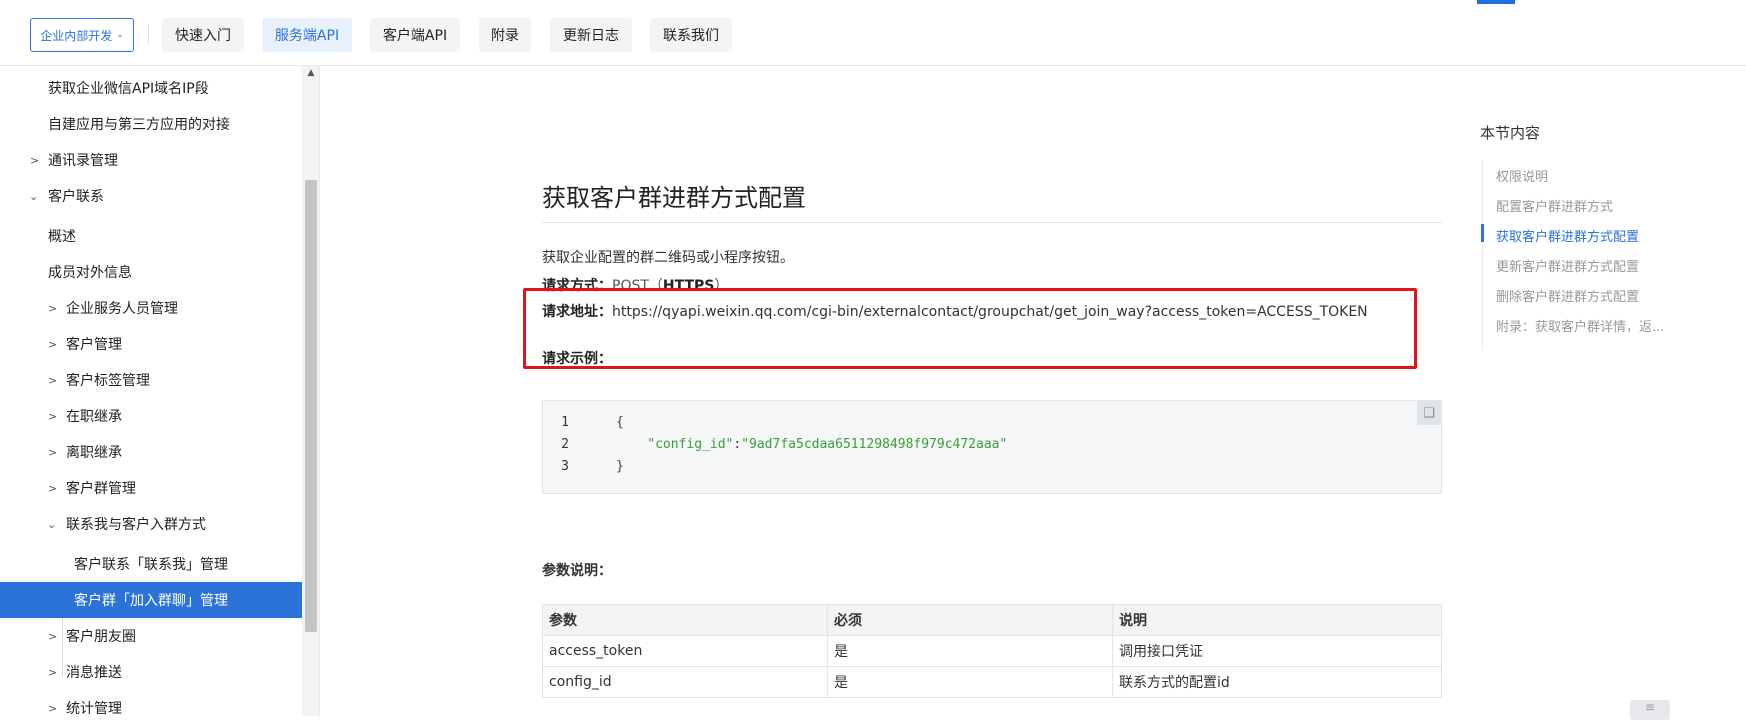 Image resolution: width=1746 pixels, height=720 pixels. Describe the element at coordinates (83, 161) in the screenshot. I see `sidebar-item-label: 通讯录管理` at that location.